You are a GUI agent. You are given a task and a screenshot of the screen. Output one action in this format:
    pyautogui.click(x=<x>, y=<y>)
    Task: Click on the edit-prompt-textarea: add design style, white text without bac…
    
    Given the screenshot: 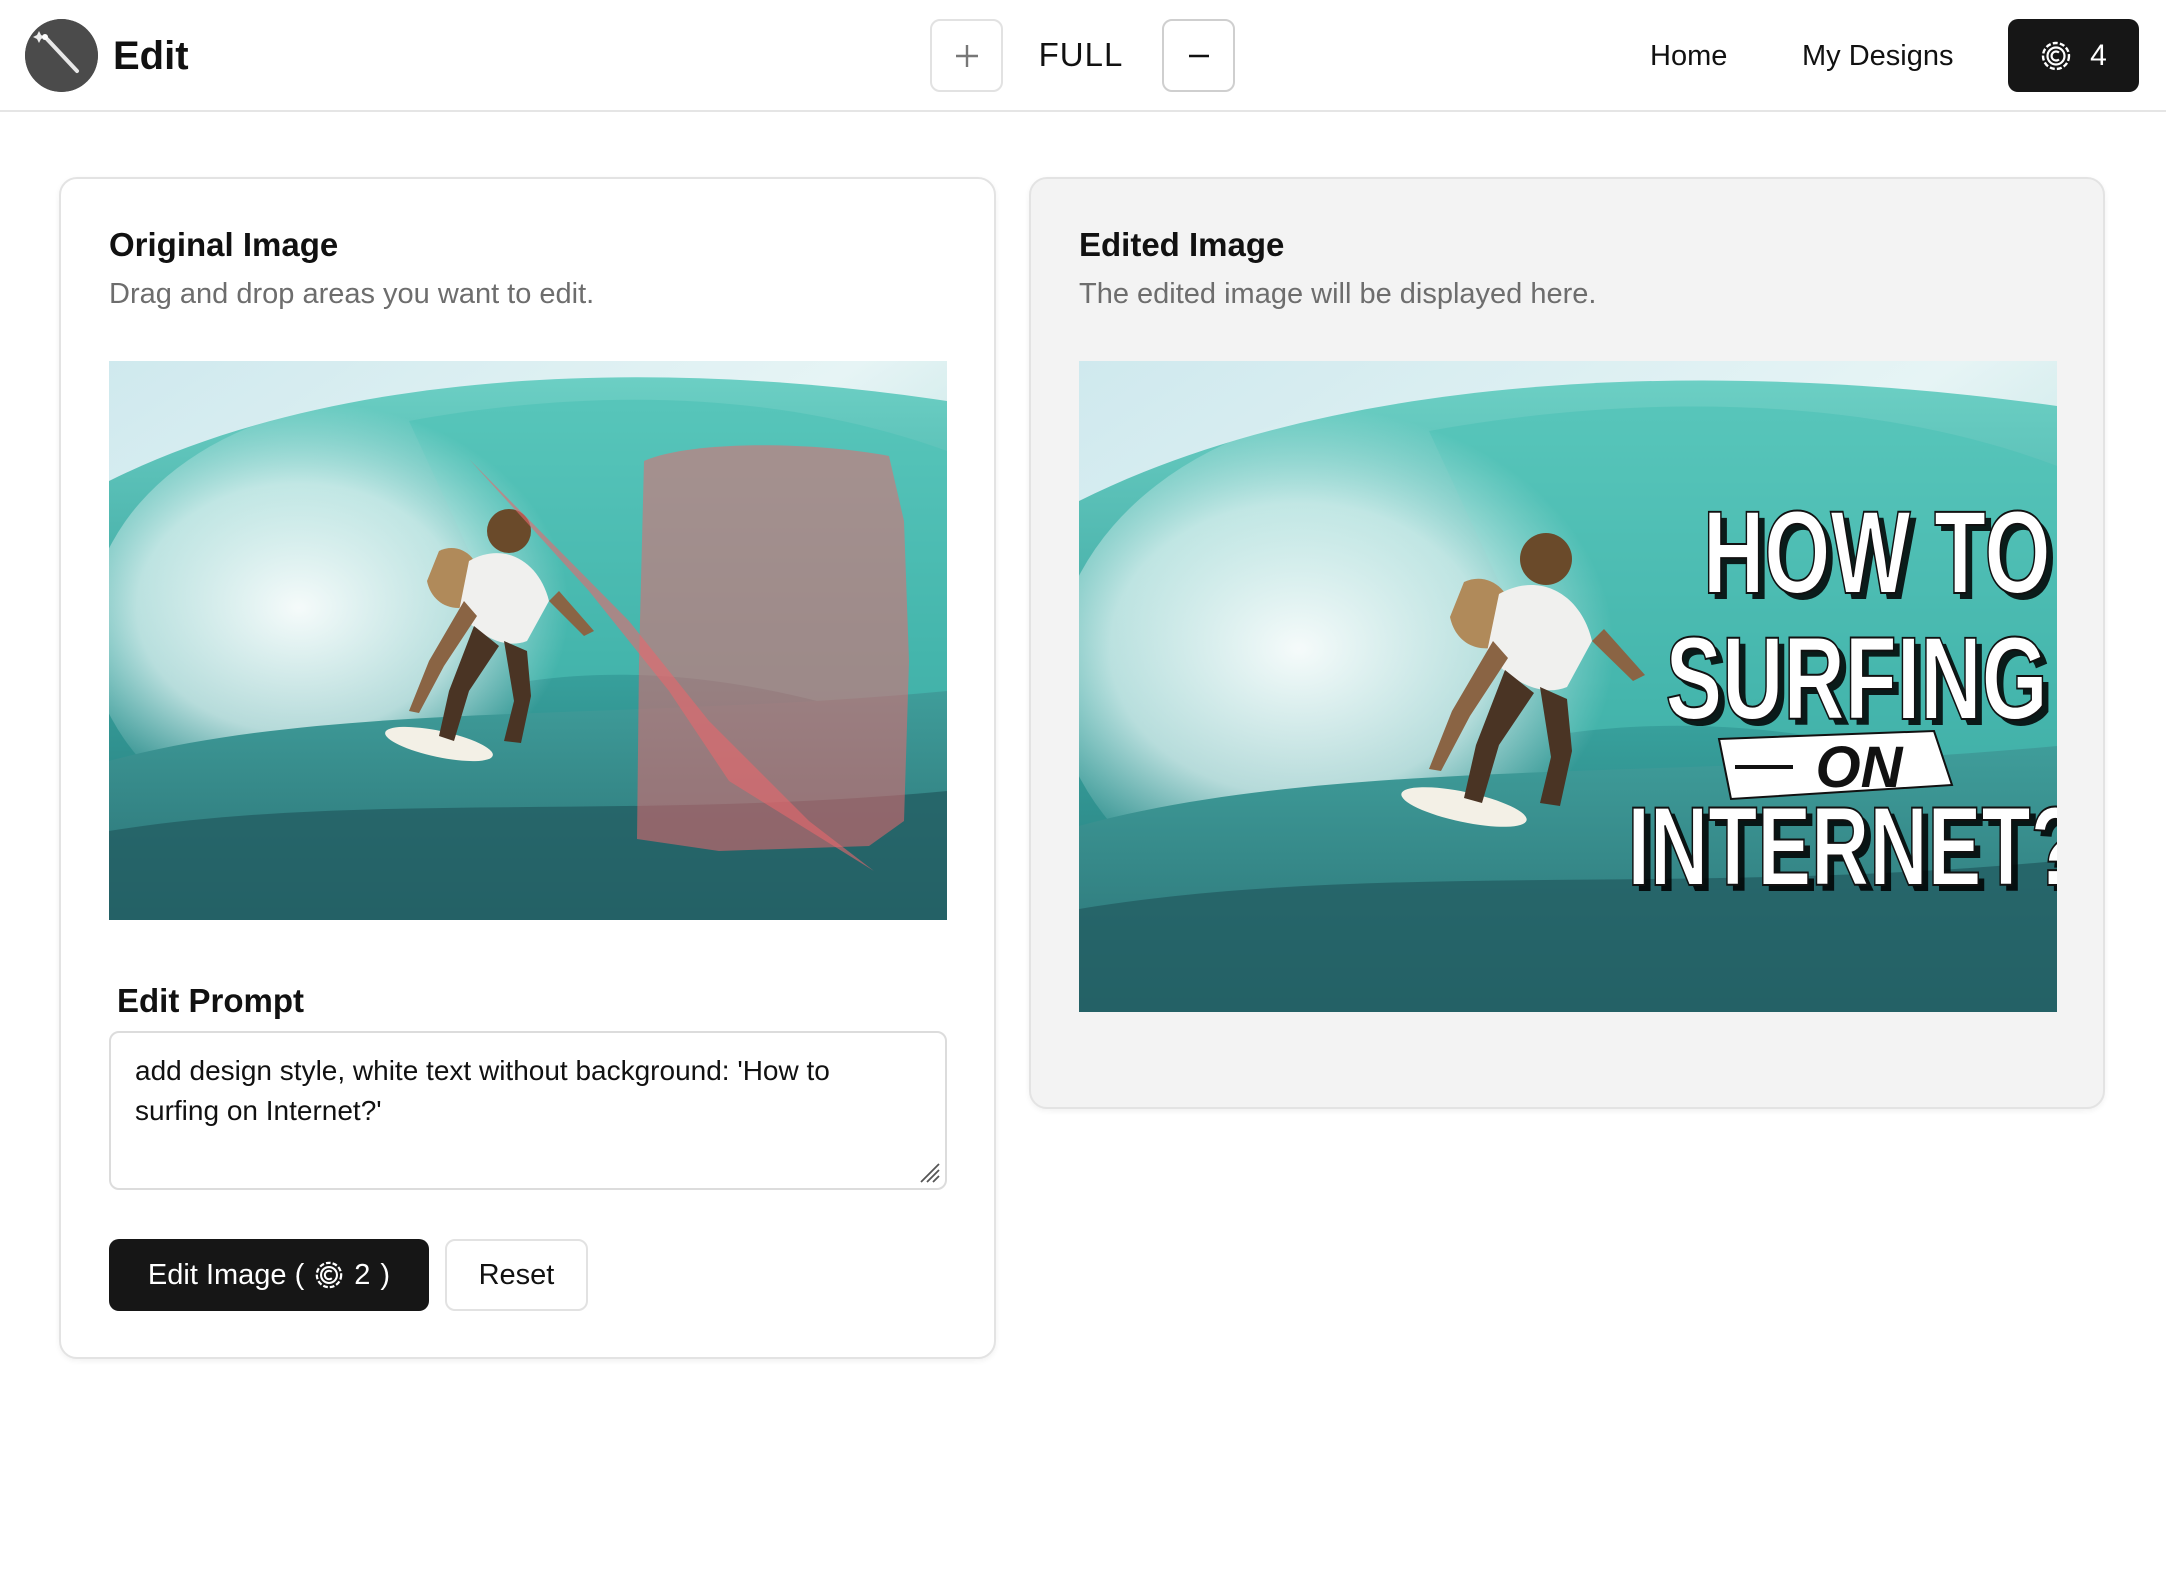 What is the action you would take?
    pyautogui.click(x=528, y=1110)
    